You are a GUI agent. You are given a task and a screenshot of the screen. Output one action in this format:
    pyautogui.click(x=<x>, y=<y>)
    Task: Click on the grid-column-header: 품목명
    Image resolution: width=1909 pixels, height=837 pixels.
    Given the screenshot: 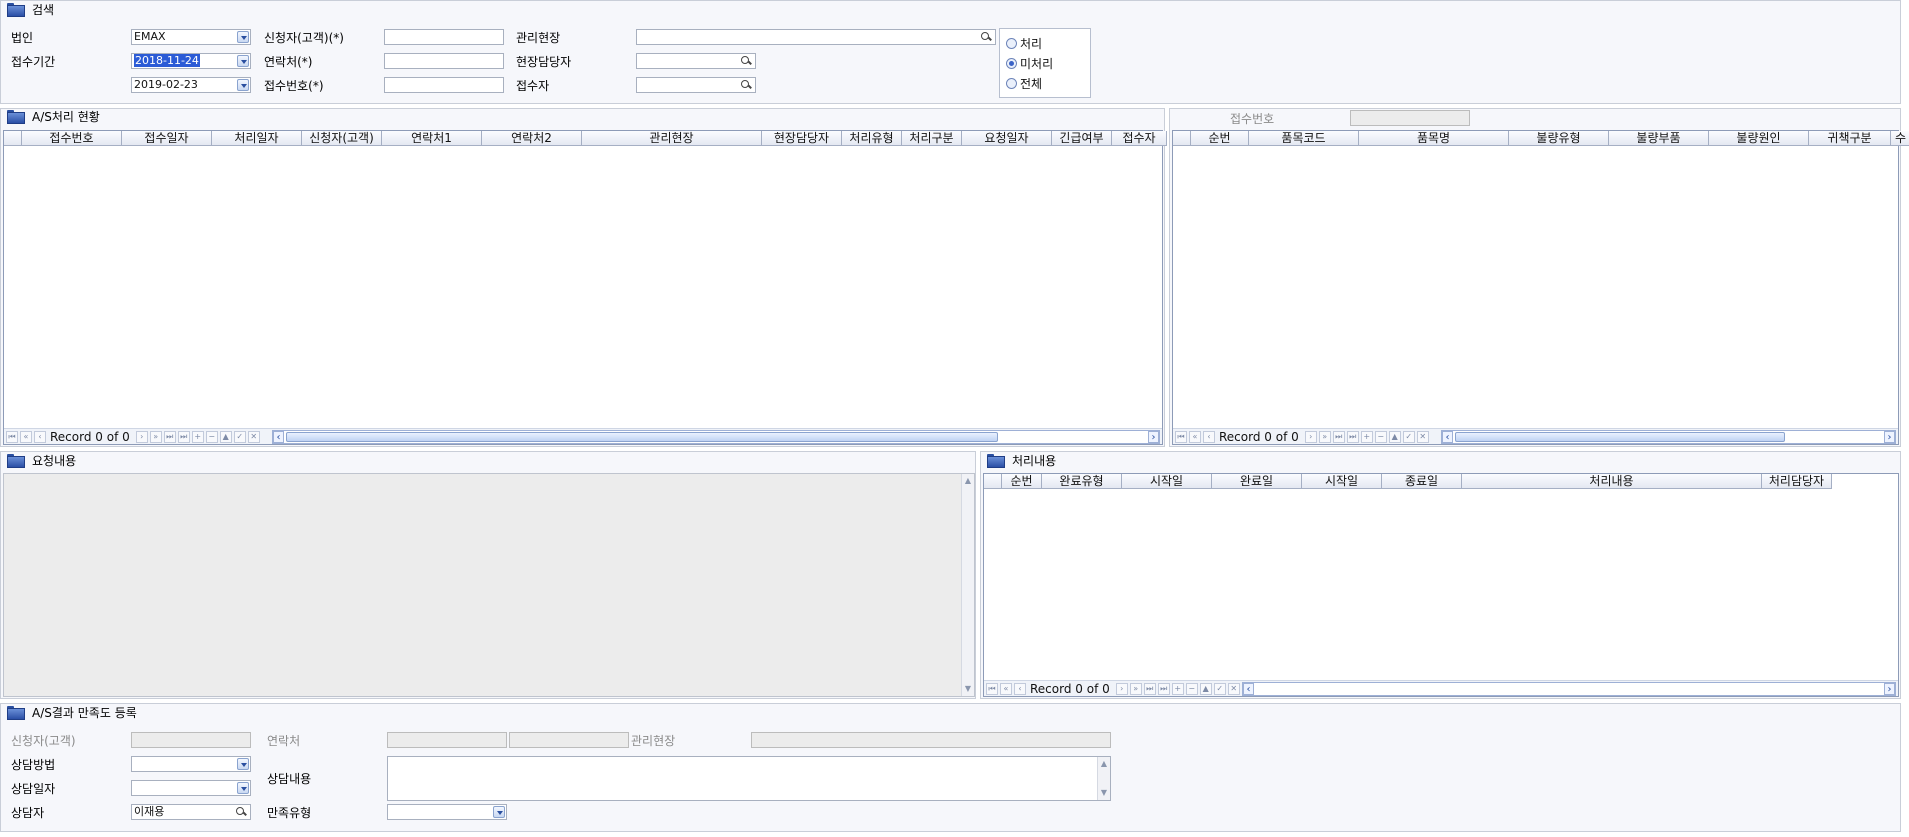 What is the action you would take?
    pyautogui.click(x=1434, y=138)
    